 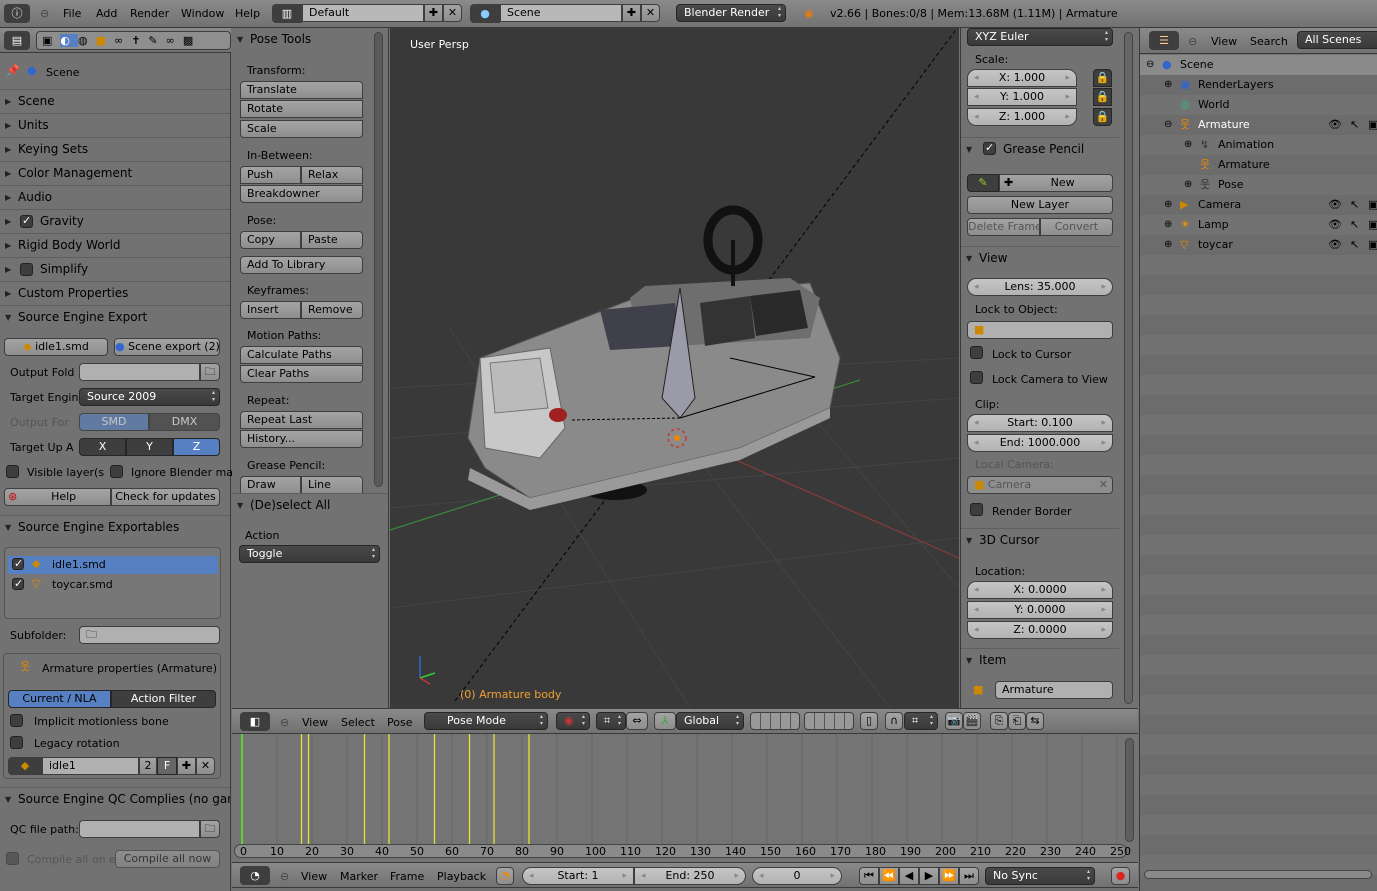 What do you see at coordinates (13, 71) in the screenshot?
I see `pin-icon: 📌` at bounding box center [13, 71].